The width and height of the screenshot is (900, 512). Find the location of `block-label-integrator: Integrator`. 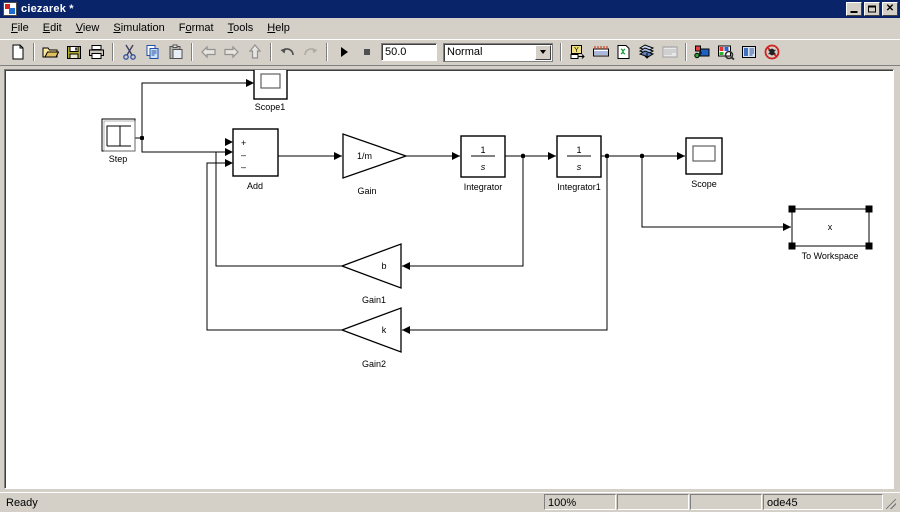

block-label-integrator: Integrator is located at coordinates (483, 187).